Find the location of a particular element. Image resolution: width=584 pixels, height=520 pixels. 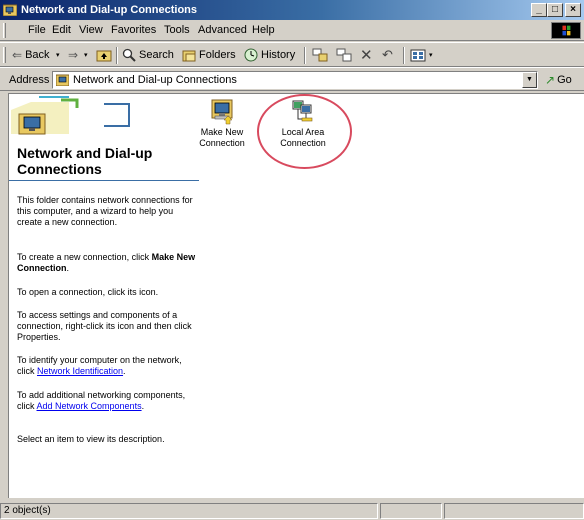

search-label: Search is located at coordinates (156, 55).